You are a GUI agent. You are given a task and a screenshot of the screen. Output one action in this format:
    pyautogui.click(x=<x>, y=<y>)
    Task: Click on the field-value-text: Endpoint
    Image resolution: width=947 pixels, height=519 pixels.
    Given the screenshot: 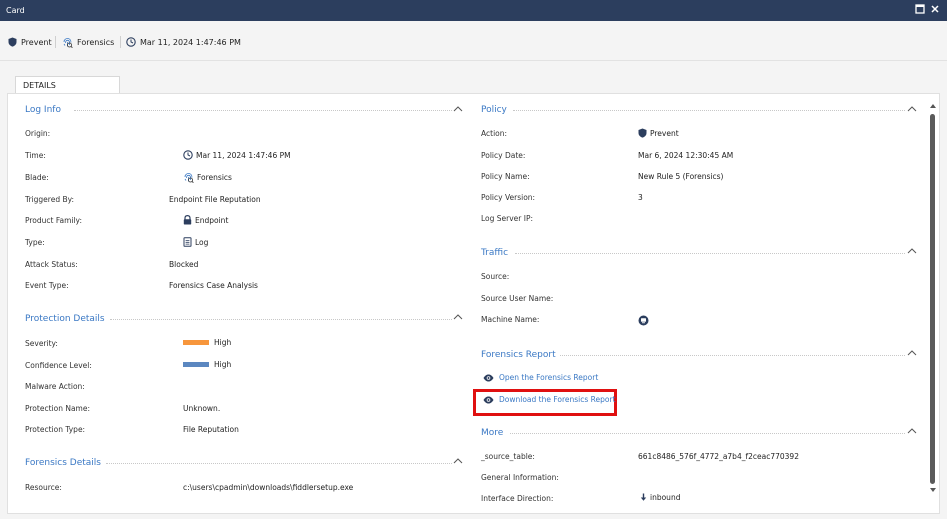 What is the action you would take?
    pyautogui.click(x=212, y=220)
    